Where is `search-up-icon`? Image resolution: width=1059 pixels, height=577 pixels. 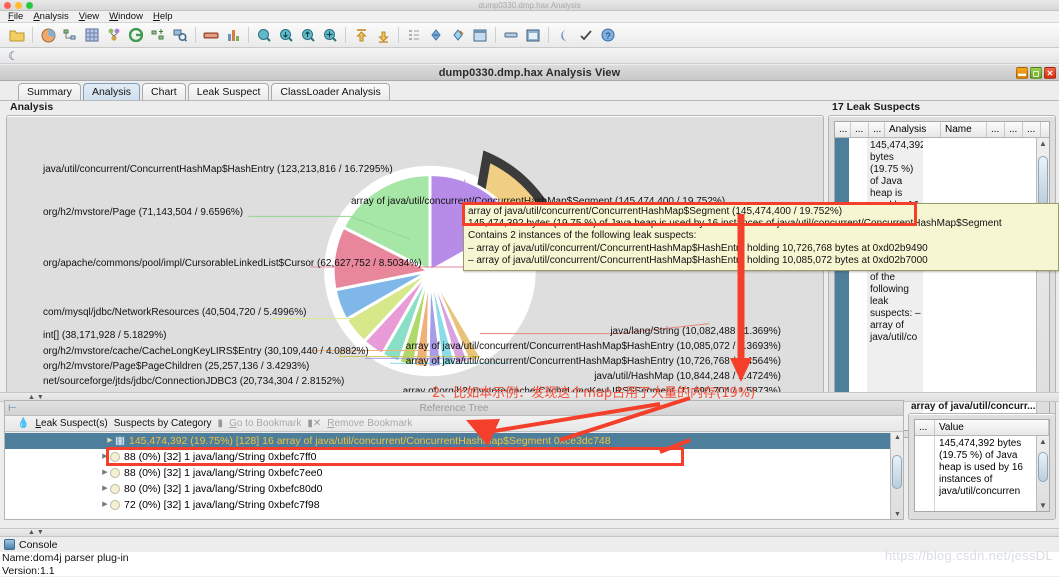
search-up-icon is located at coordinates (308, 35).